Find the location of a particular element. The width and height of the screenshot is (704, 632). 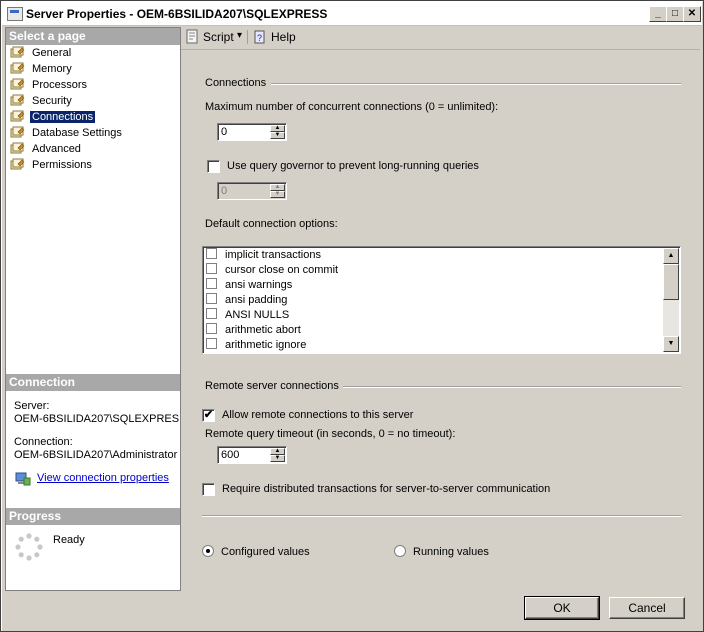

script-dropdown-arrow-icon: ▾ is located at coordinates (239, 35).